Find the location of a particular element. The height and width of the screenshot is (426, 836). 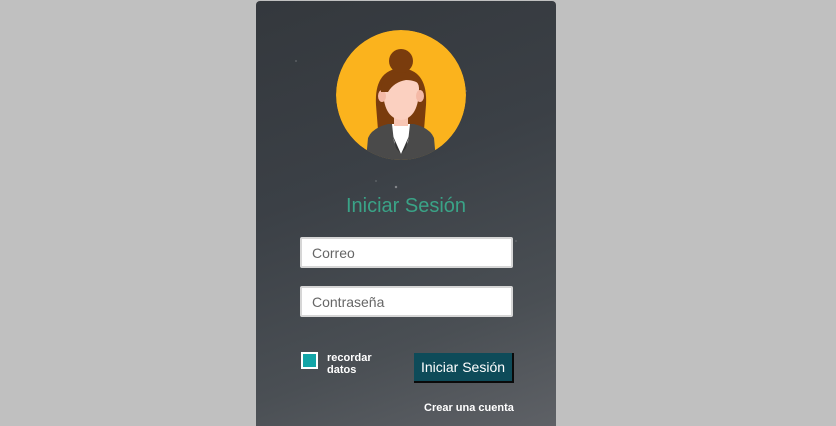

login-title: Iniciar Sesión is located at coordinates (406, 206).